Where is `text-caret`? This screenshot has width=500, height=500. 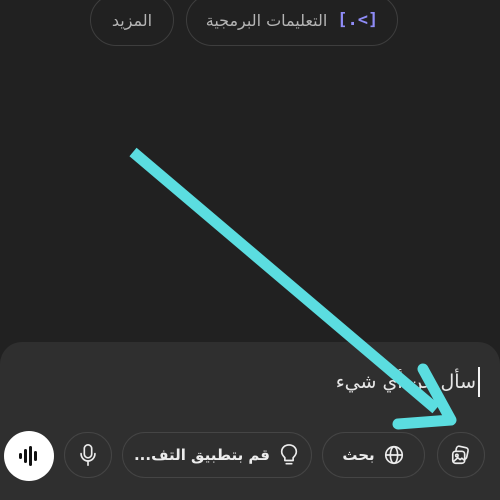
text-caret is located at coordinates (479, 382).